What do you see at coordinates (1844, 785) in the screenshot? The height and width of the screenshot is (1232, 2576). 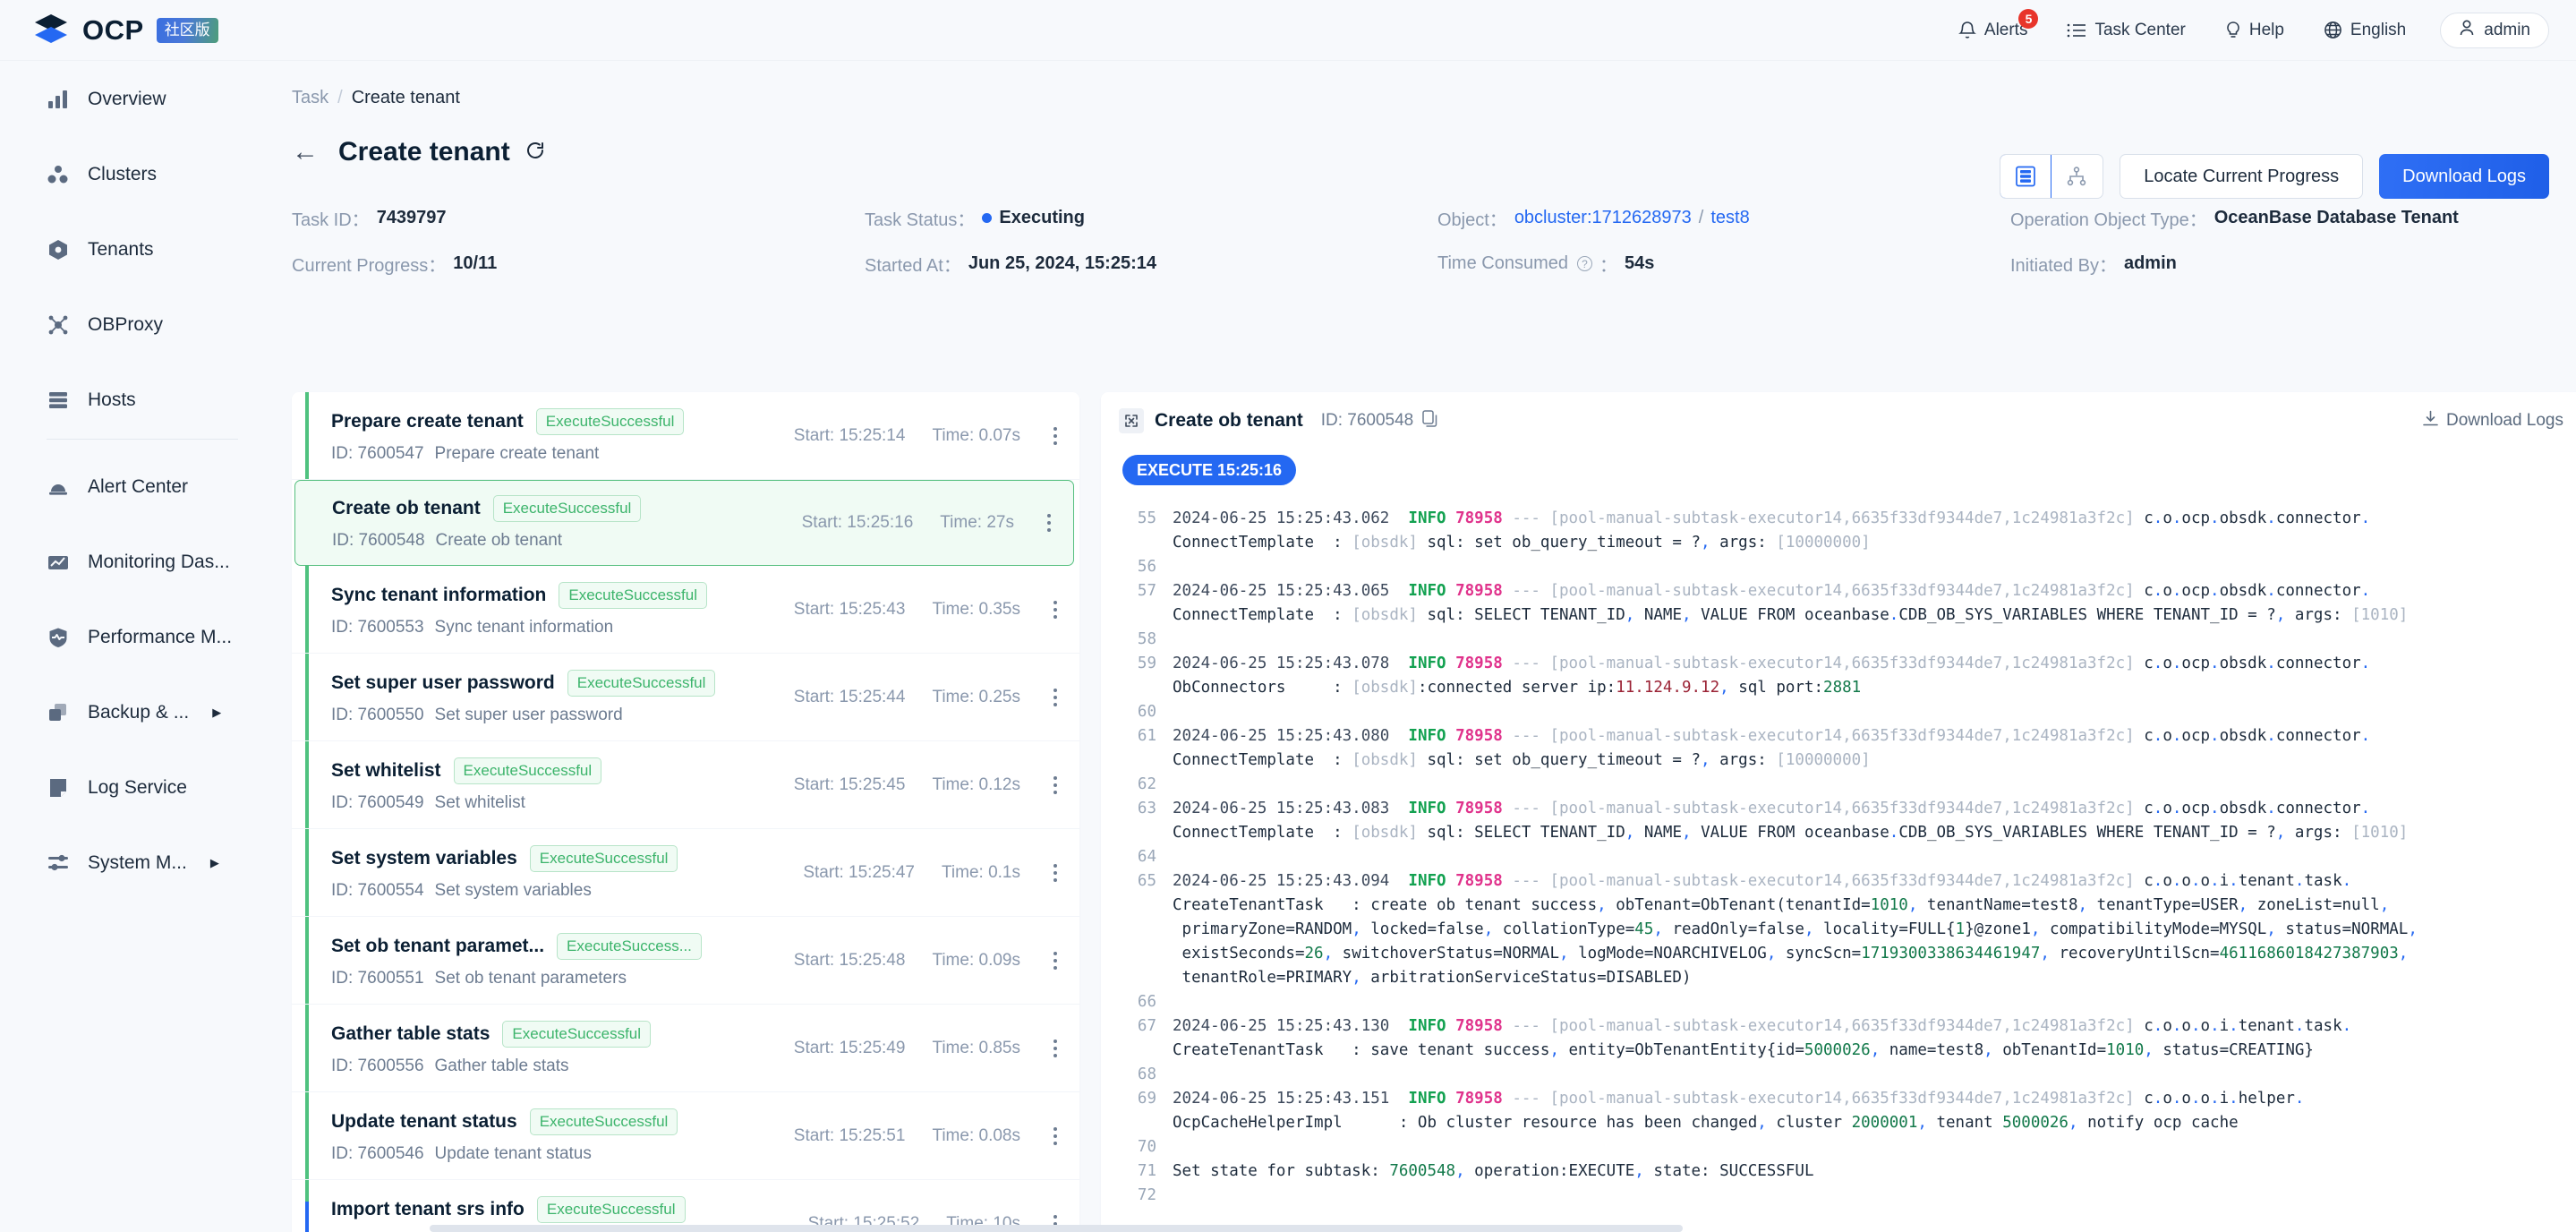 I see `log-line: 62` at bounding box center [1844, 785].